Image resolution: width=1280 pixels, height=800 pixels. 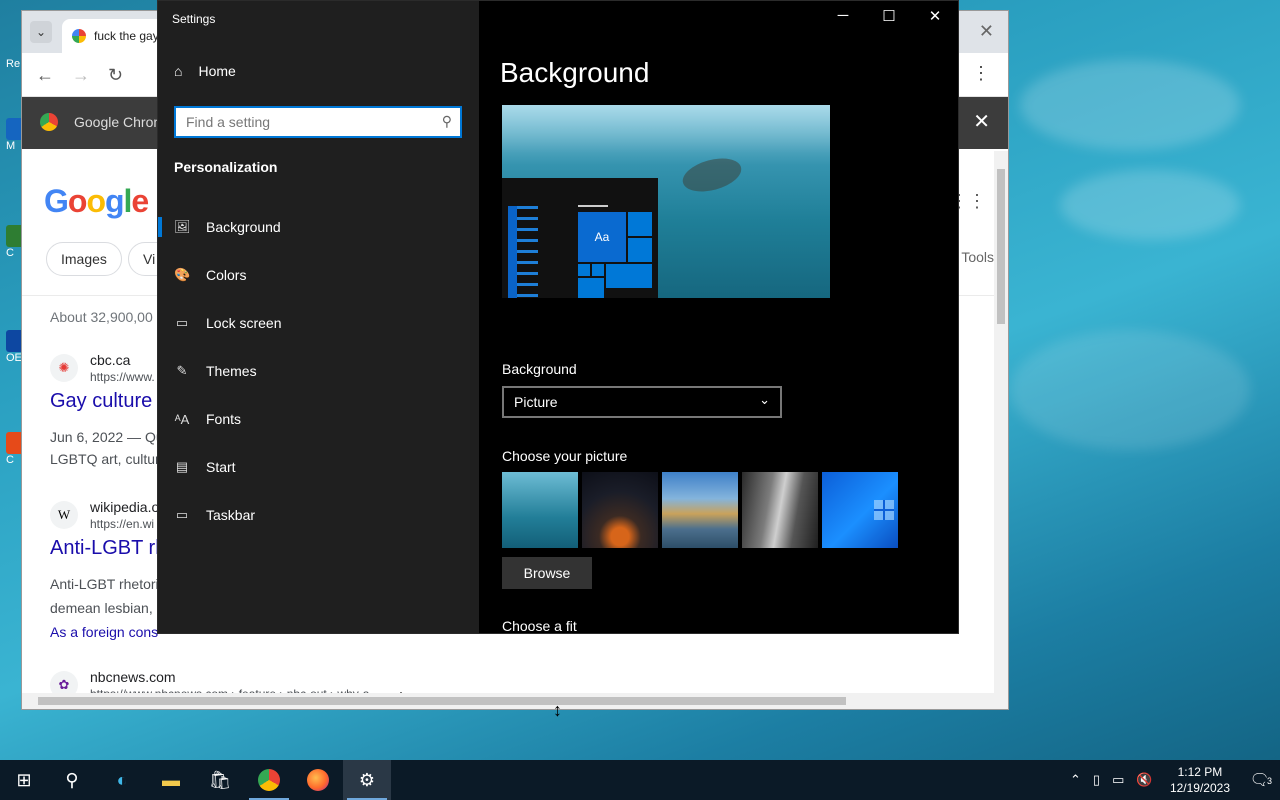 I want to click on google-favicon-icon, so click(x=79, y=36).